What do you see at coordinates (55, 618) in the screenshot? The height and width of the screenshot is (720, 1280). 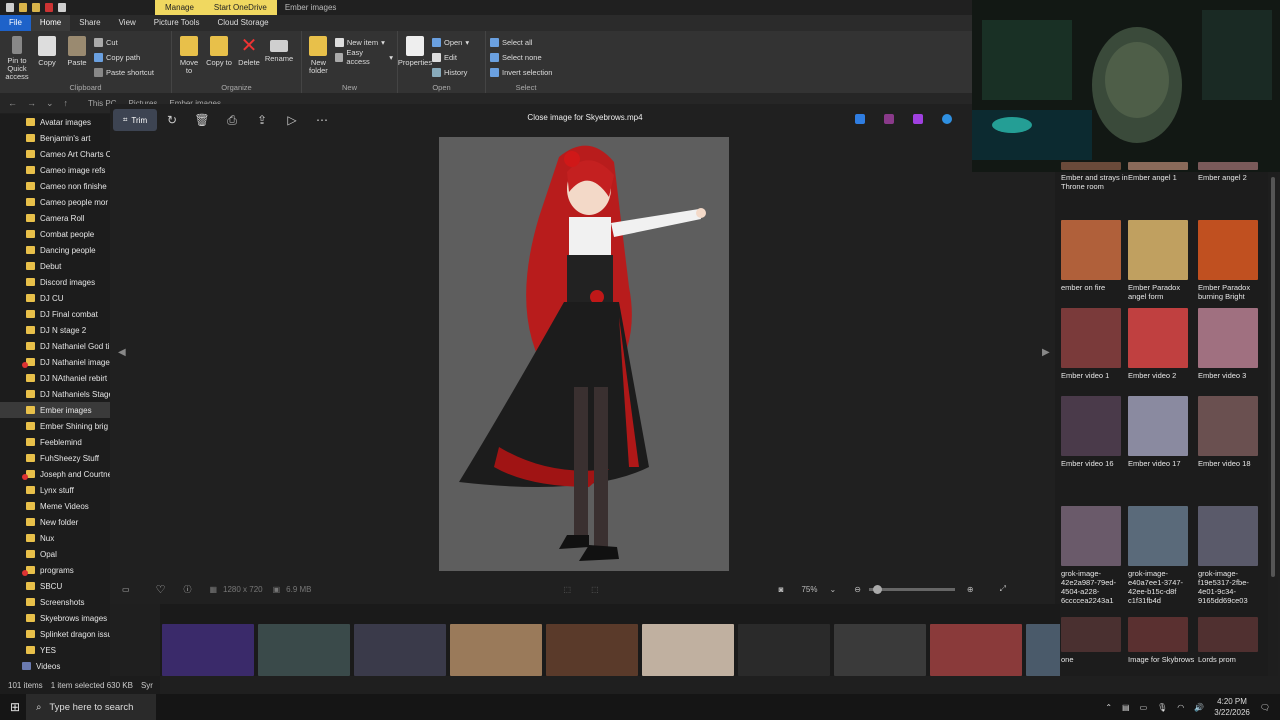 I see `nav-item: Skyebrows images` at bounding box center [55, 618].